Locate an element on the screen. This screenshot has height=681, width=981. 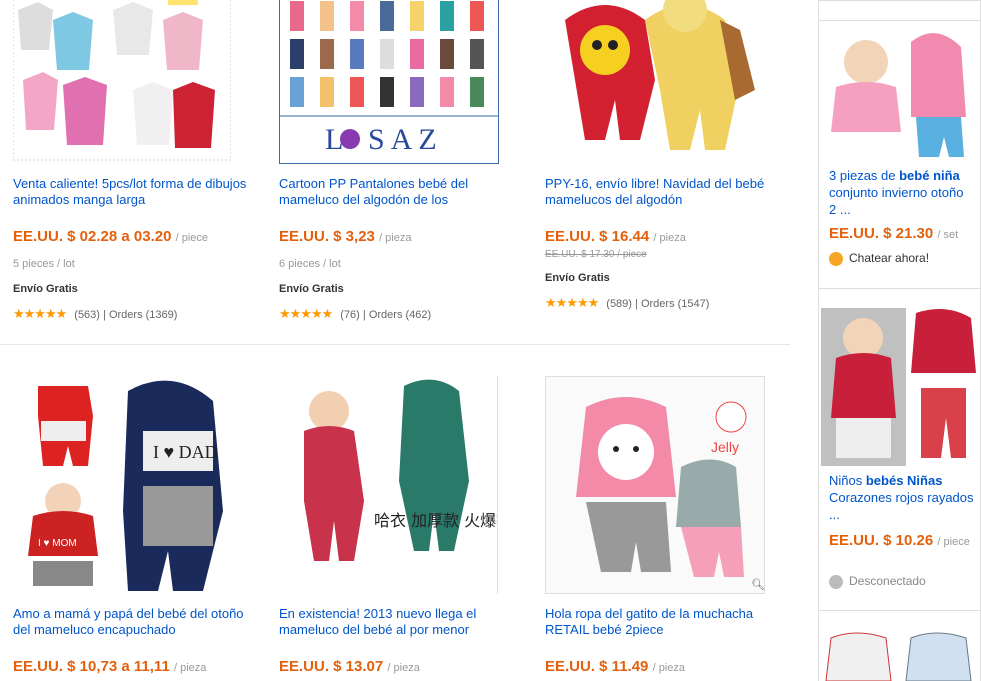
orders-count: Orders (1547) is located at coordinates (675, 304).